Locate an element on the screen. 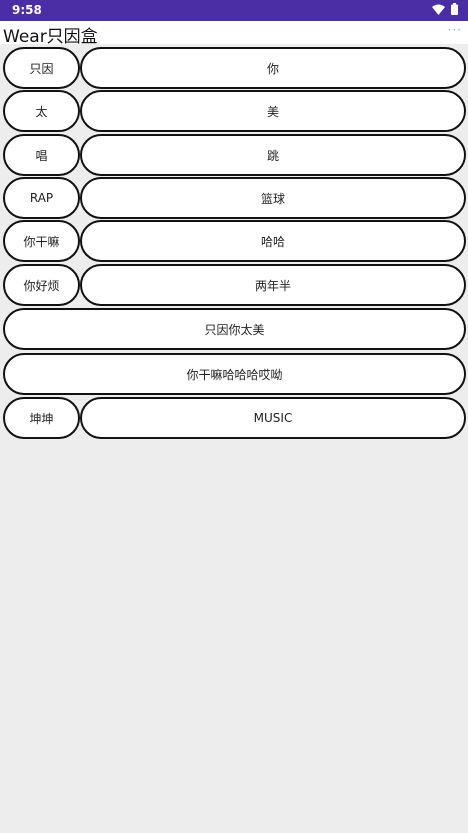 Image resolution: width=468 pixels, height=833 pixels. button-niganma: 你干嘛 is located at coordinates (41, 241).